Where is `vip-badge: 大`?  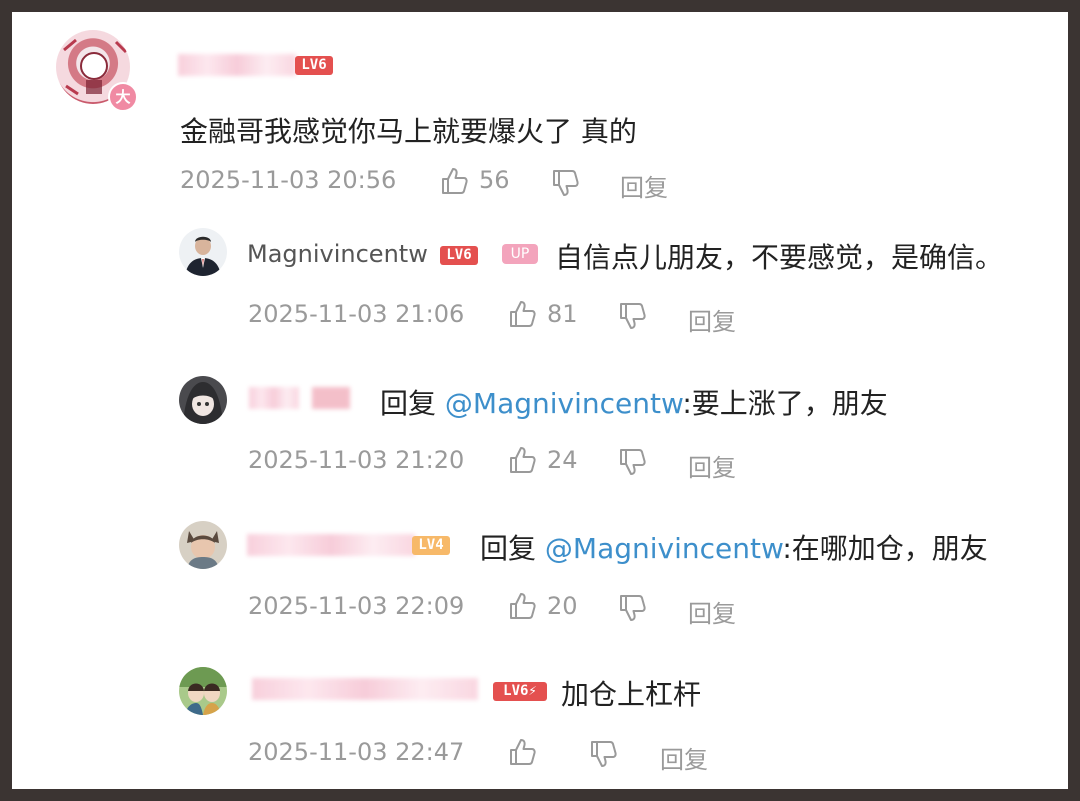 vip-badge: 大 is located at coordinates (123, 97).